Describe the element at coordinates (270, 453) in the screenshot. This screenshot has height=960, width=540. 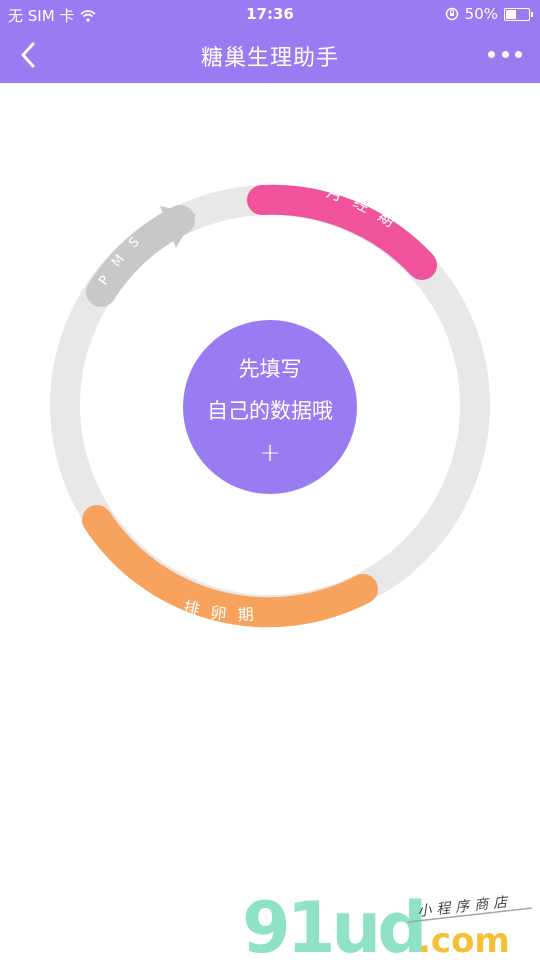
I see `plus-icon: +` at that location.